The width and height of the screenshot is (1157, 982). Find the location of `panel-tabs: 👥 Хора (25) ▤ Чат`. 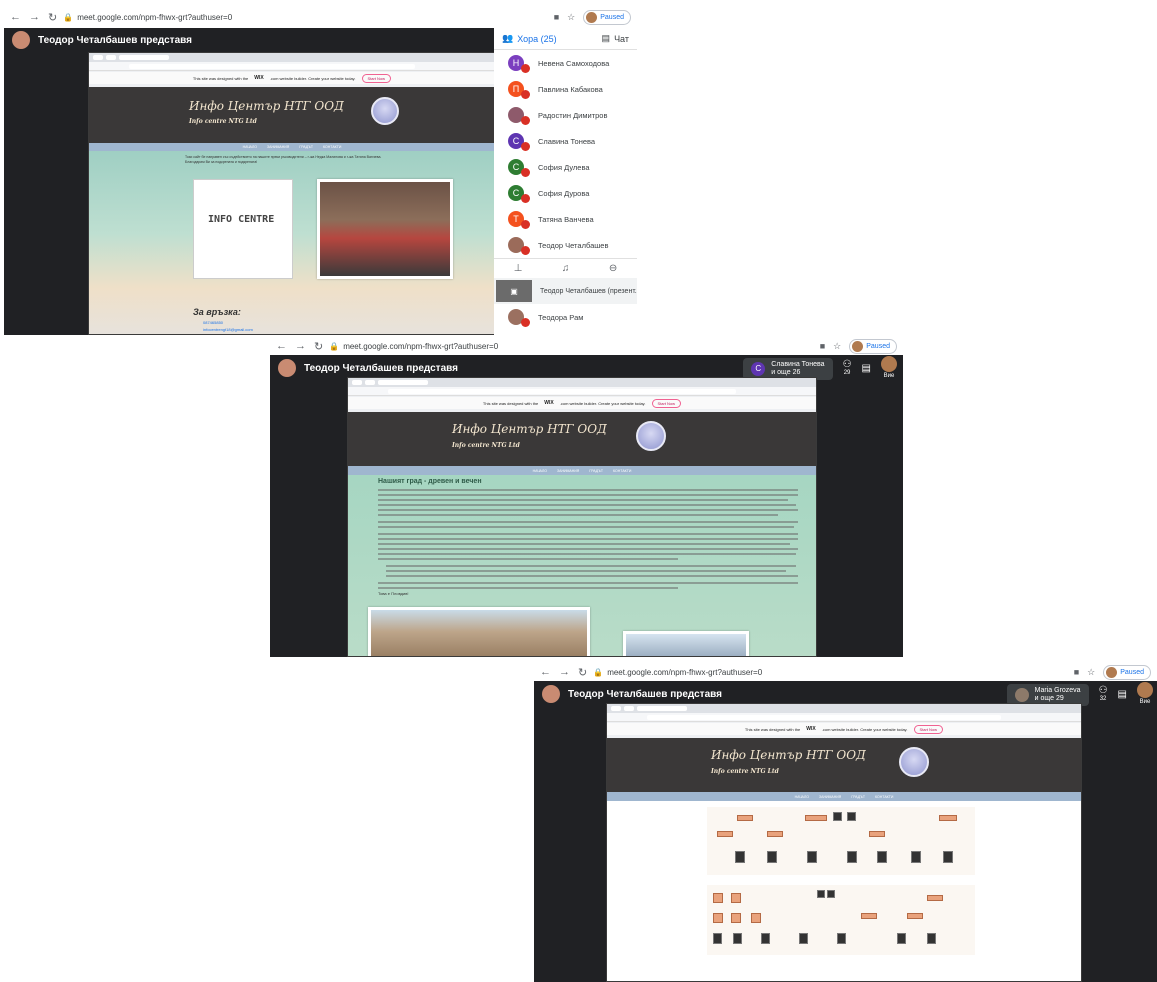

panel-tabs: 👥 Хора (25) ▤ Чат is located at coordinates (565, 39).